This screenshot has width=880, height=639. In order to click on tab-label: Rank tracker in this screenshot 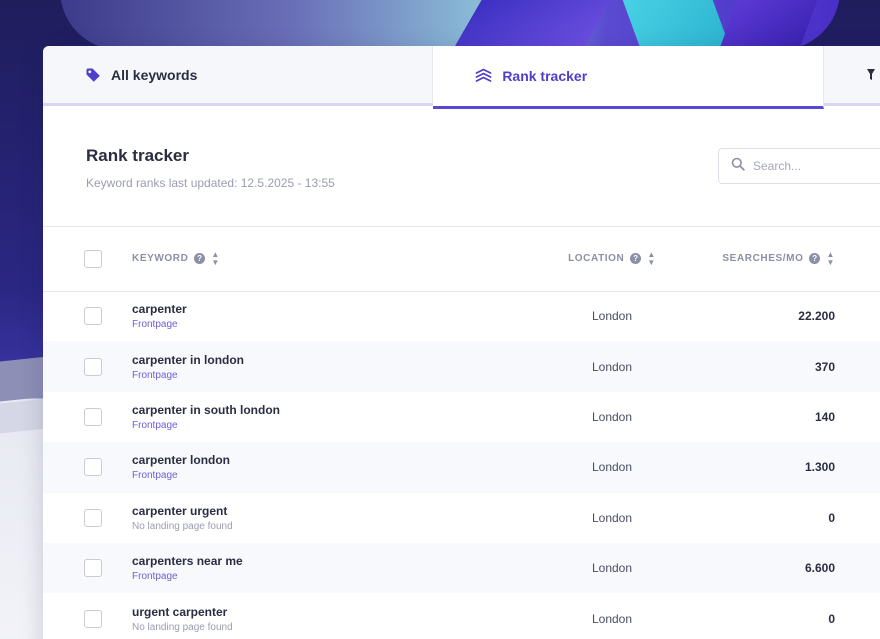, I will do `click(545, 76)`.